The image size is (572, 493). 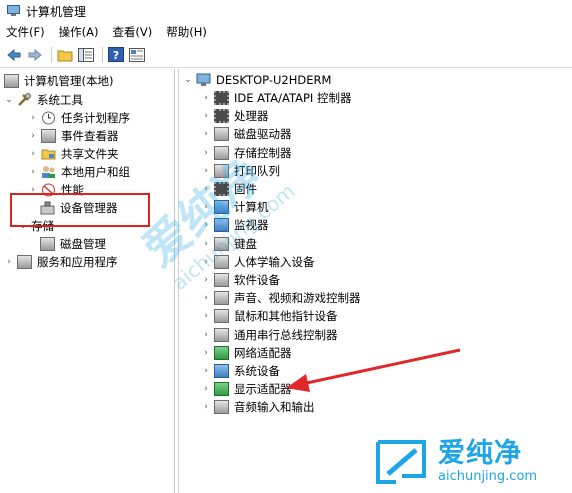 What do you see at coordinates (251, 225) in the screenshot?
I see `device-category-label: 监视器` at bounding box center [251, 225].